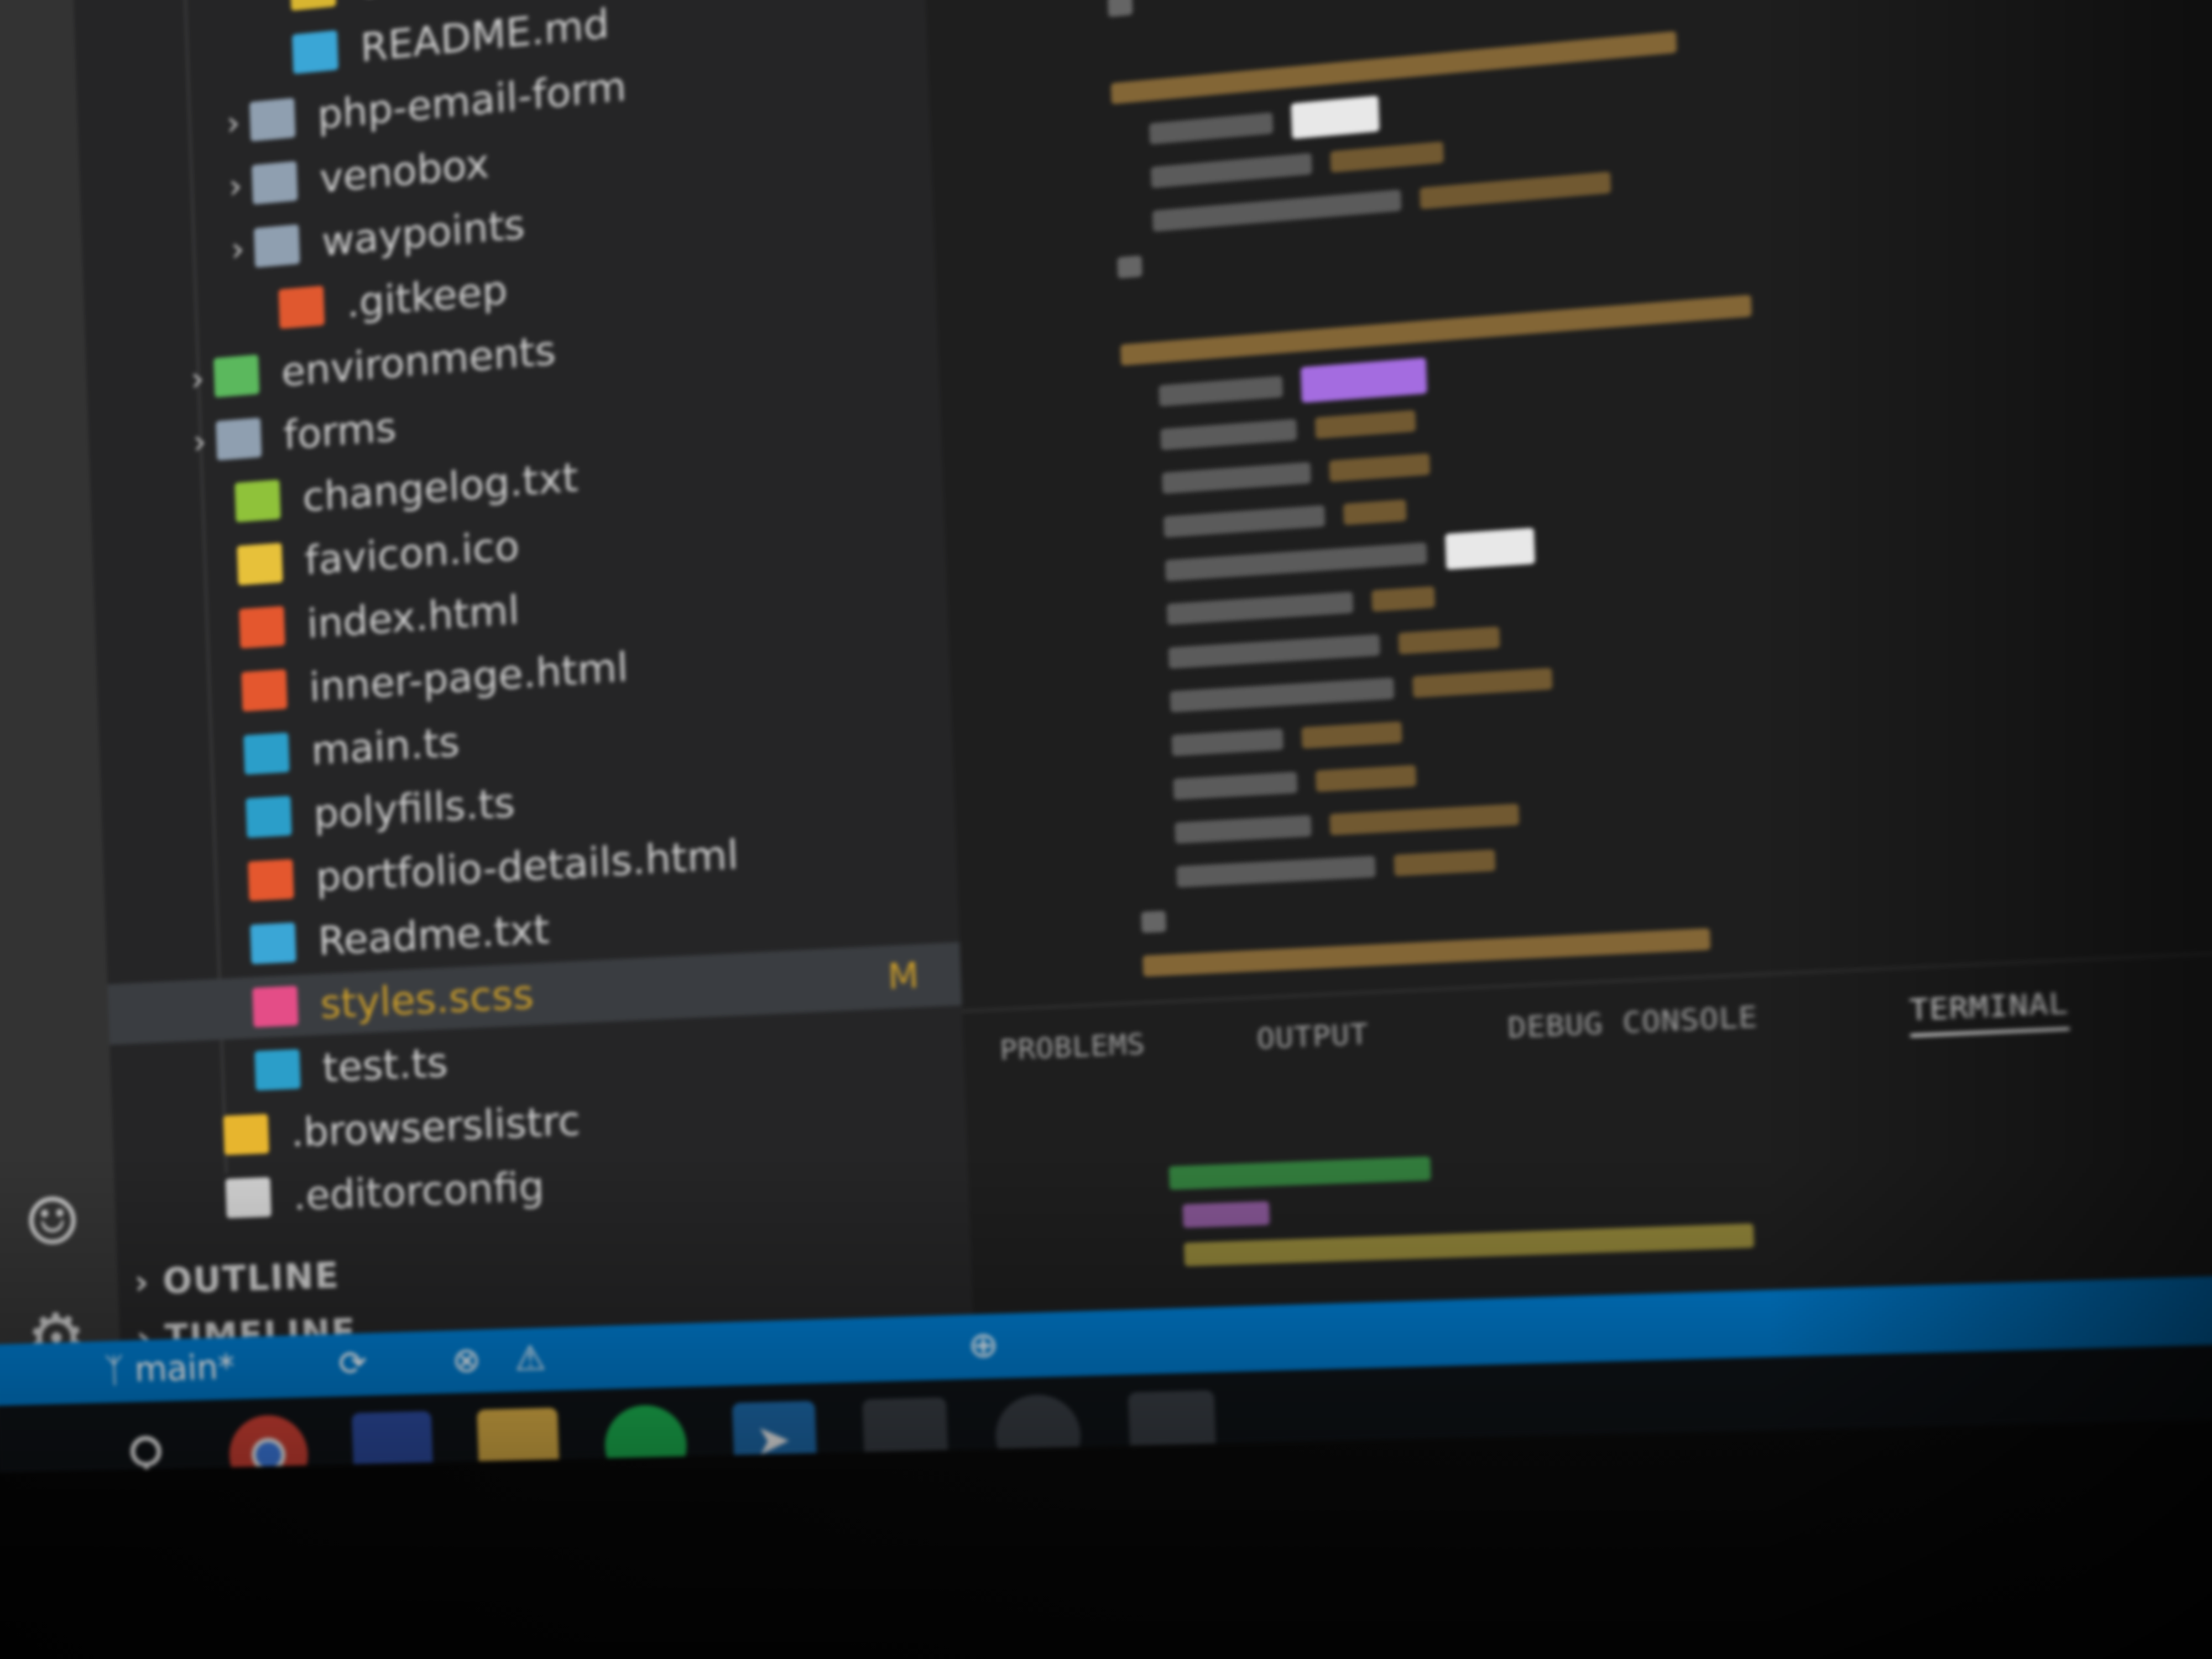 This screenshot has height=1659, width=2212. I want to click on chrome-icon, so click(269, 1443).